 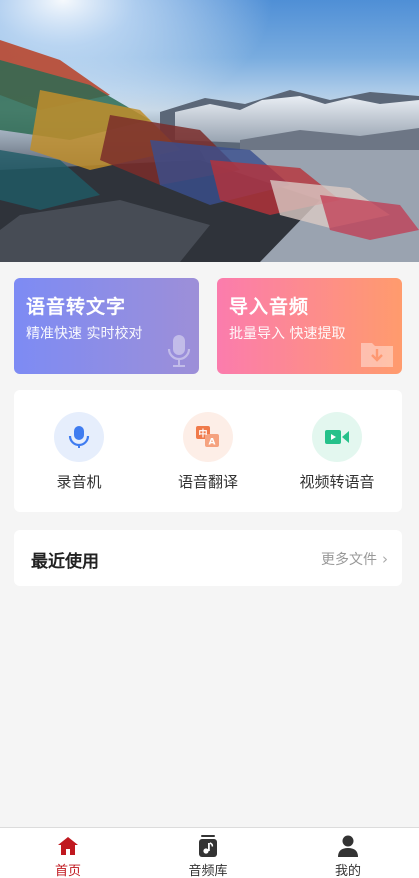 What do you see at coordinates (348, 846) in the screenshot?
I see `user-icon` at bounding box center [348, 846].